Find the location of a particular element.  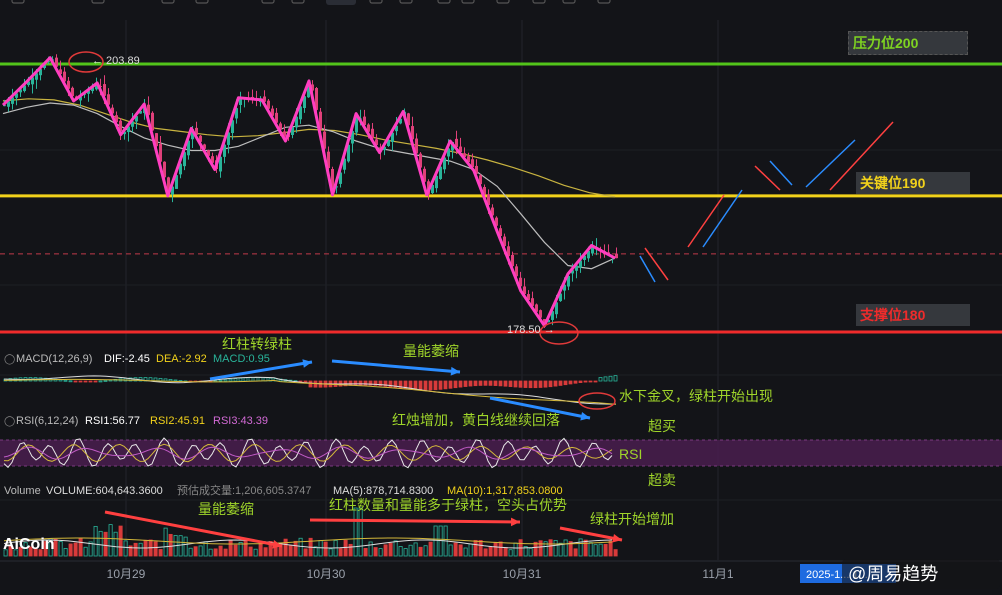

snapshot-icon is located at coordinates (376, 2).